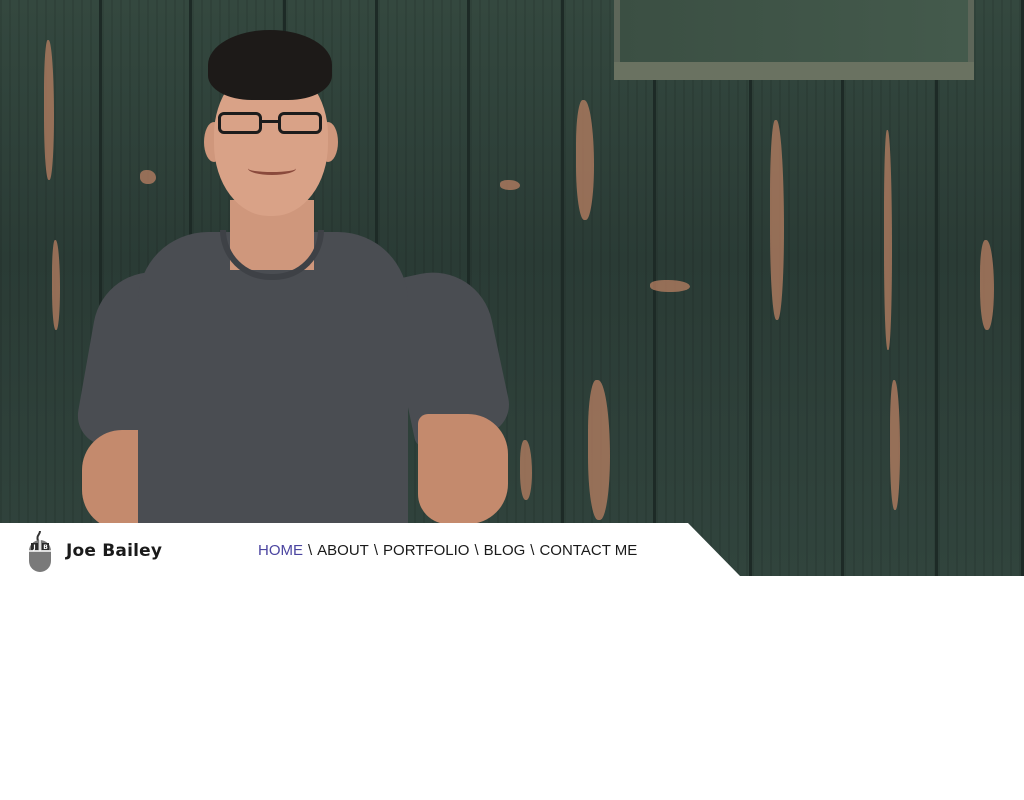 The width and height of the screenshot is (1024, 800). What do you see at coordinates (33, 547) in the screenshot?
I see `logo-initial-j: J` at bounding box center [33, 547].